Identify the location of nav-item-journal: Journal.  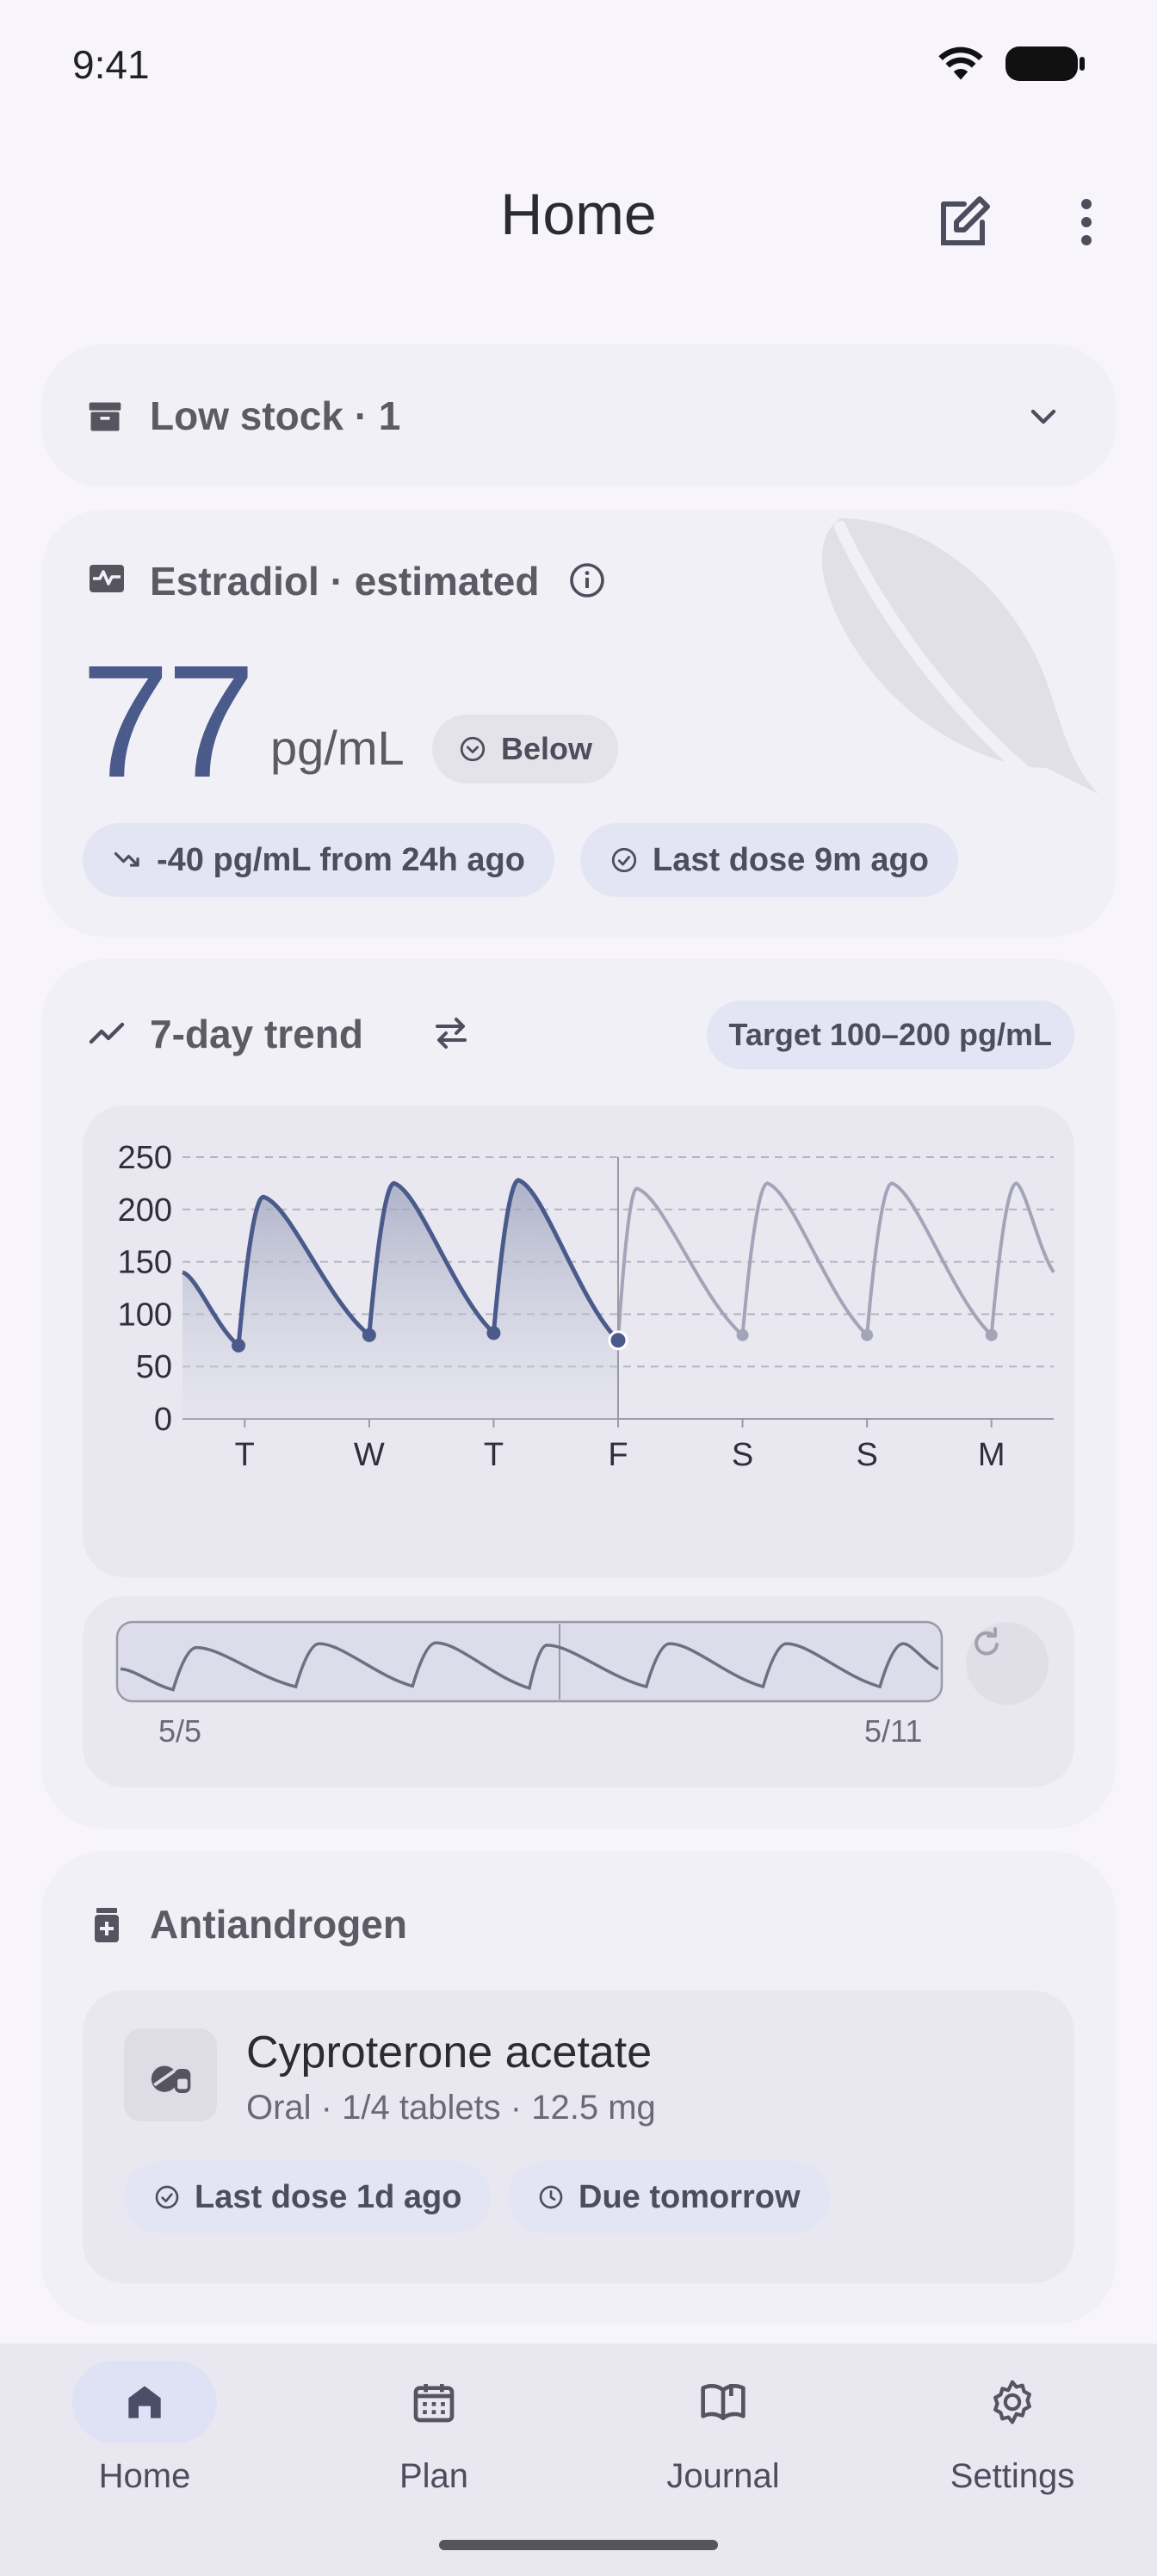
(723, 2430).